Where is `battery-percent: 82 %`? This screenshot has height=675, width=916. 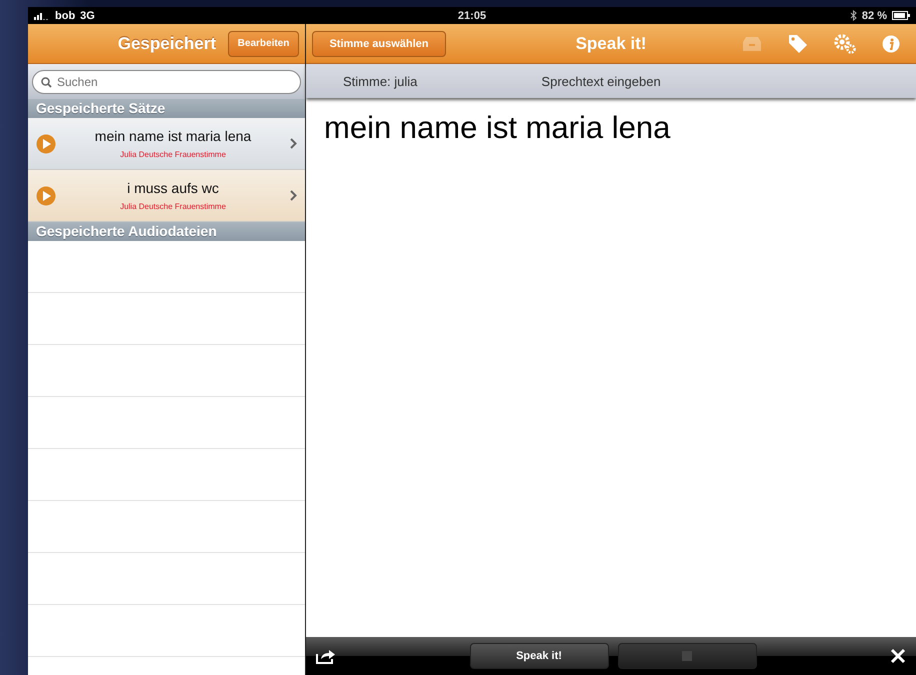
battery-percent: 82 % is located at coordinates (874, 16).